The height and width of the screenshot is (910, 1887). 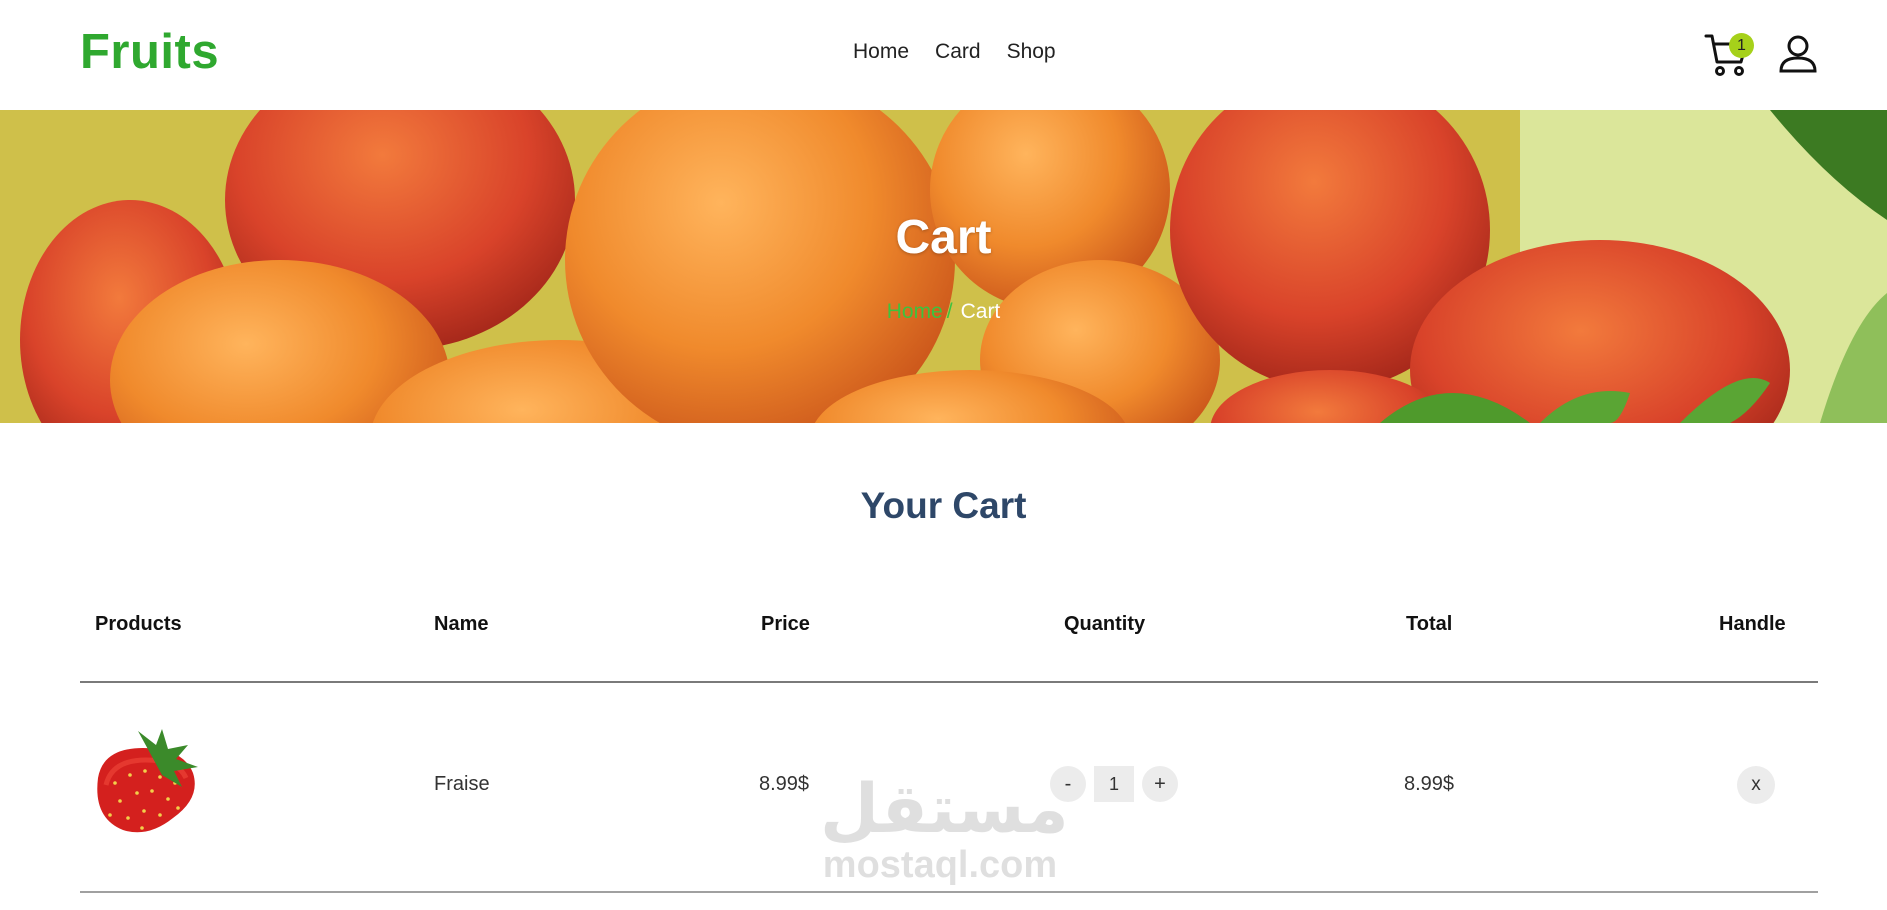 What do you see at coordinates (1160, 784) in the screenshot?
I see `quantity-increment-button: +` at bounding box center [1160, 784].